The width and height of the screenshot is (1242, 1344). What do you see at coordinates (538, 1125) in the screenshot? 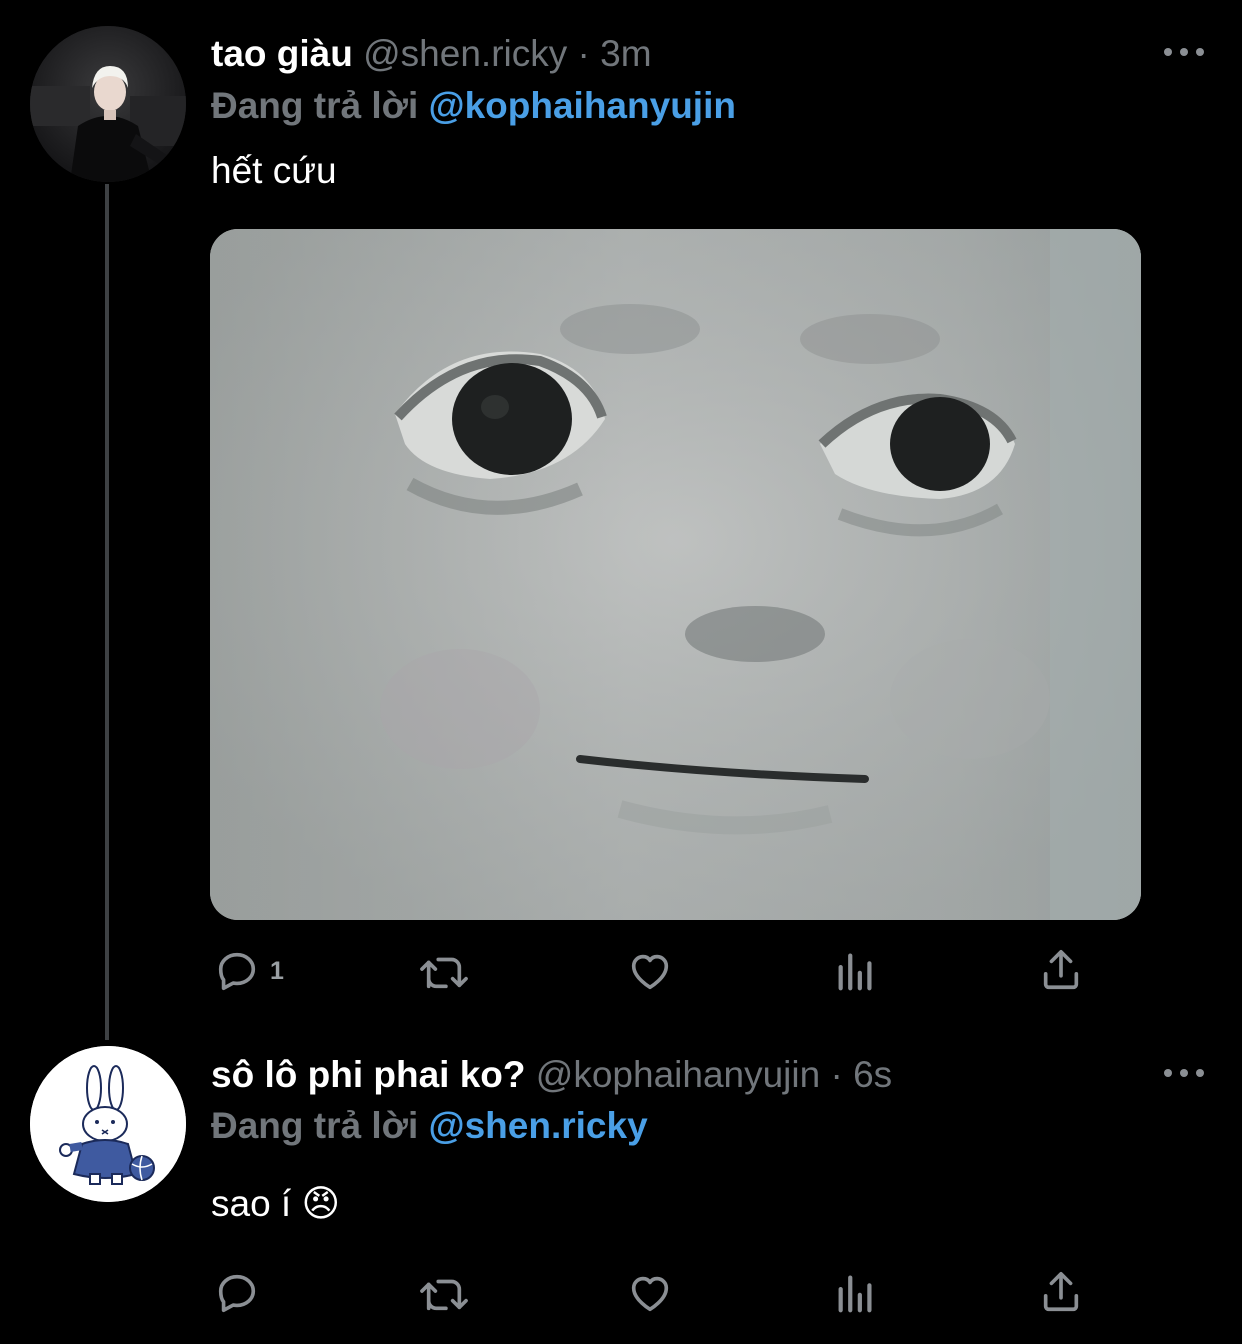
I see `reply-mention-link: @shen.ricky` at bounding box center [538, 1125].